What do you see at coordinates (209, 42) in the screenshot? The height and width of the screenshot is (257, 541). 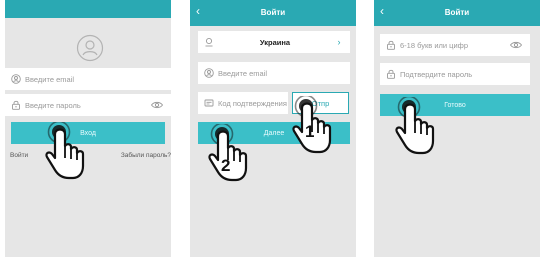 I see `location-icon` at bounding box center [209, 42].